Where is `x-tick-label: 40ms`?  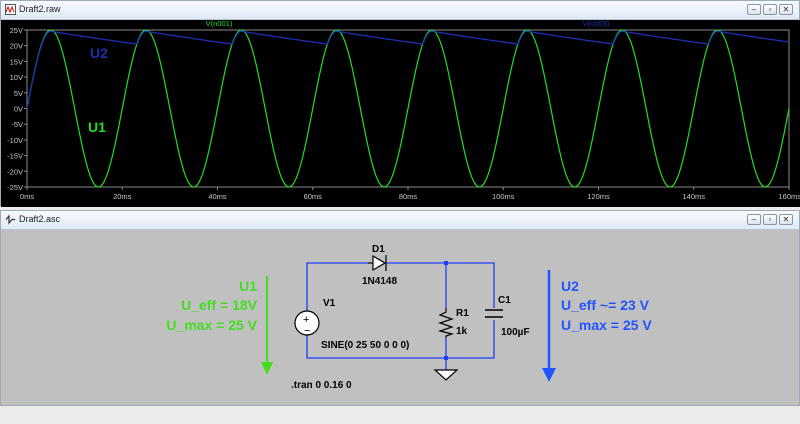 x-tick-label: 40ms is located at coordinates (217, 196).